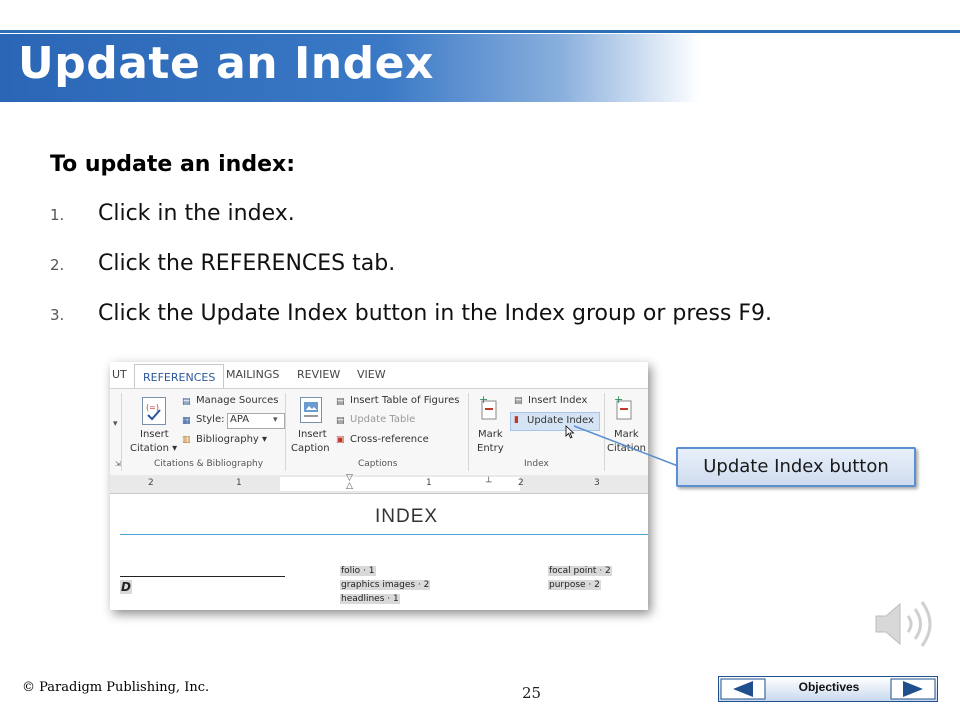 The image size is (960, 720). Describe the element at coordinates (116, 687) in the screenshot. I see `copyright-text: © Paradigm Publishing, Inc.` at that location.